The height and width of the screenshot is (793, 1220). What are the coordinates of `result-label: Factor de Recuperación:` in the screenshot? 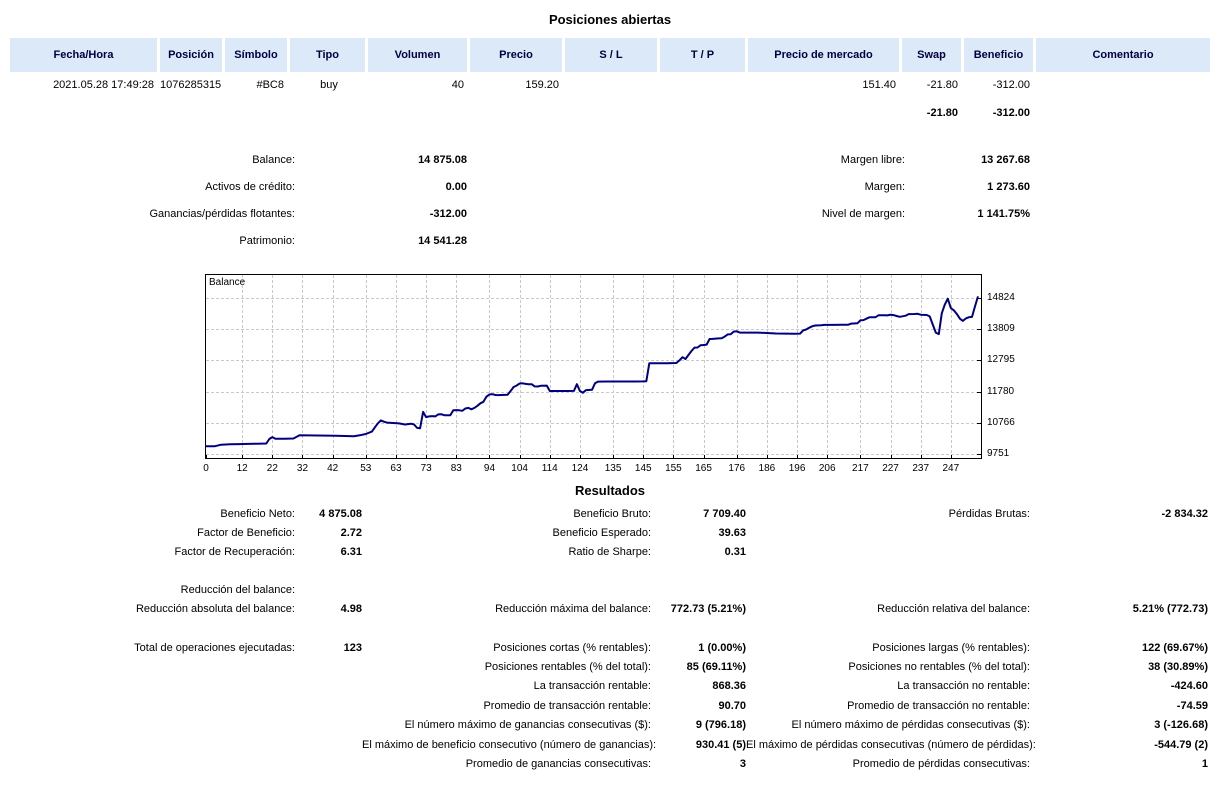 It's located at (234, 552).